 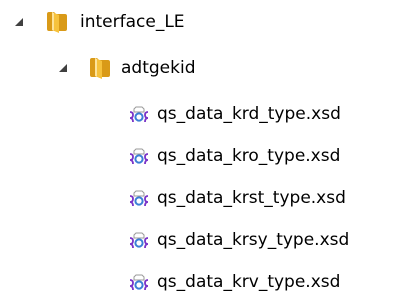 What do you see at coordinates (253, 240) in the screenshot?
I see `file-name: qs_data_krsy_type.xsd` at bounding box center [253, 240].